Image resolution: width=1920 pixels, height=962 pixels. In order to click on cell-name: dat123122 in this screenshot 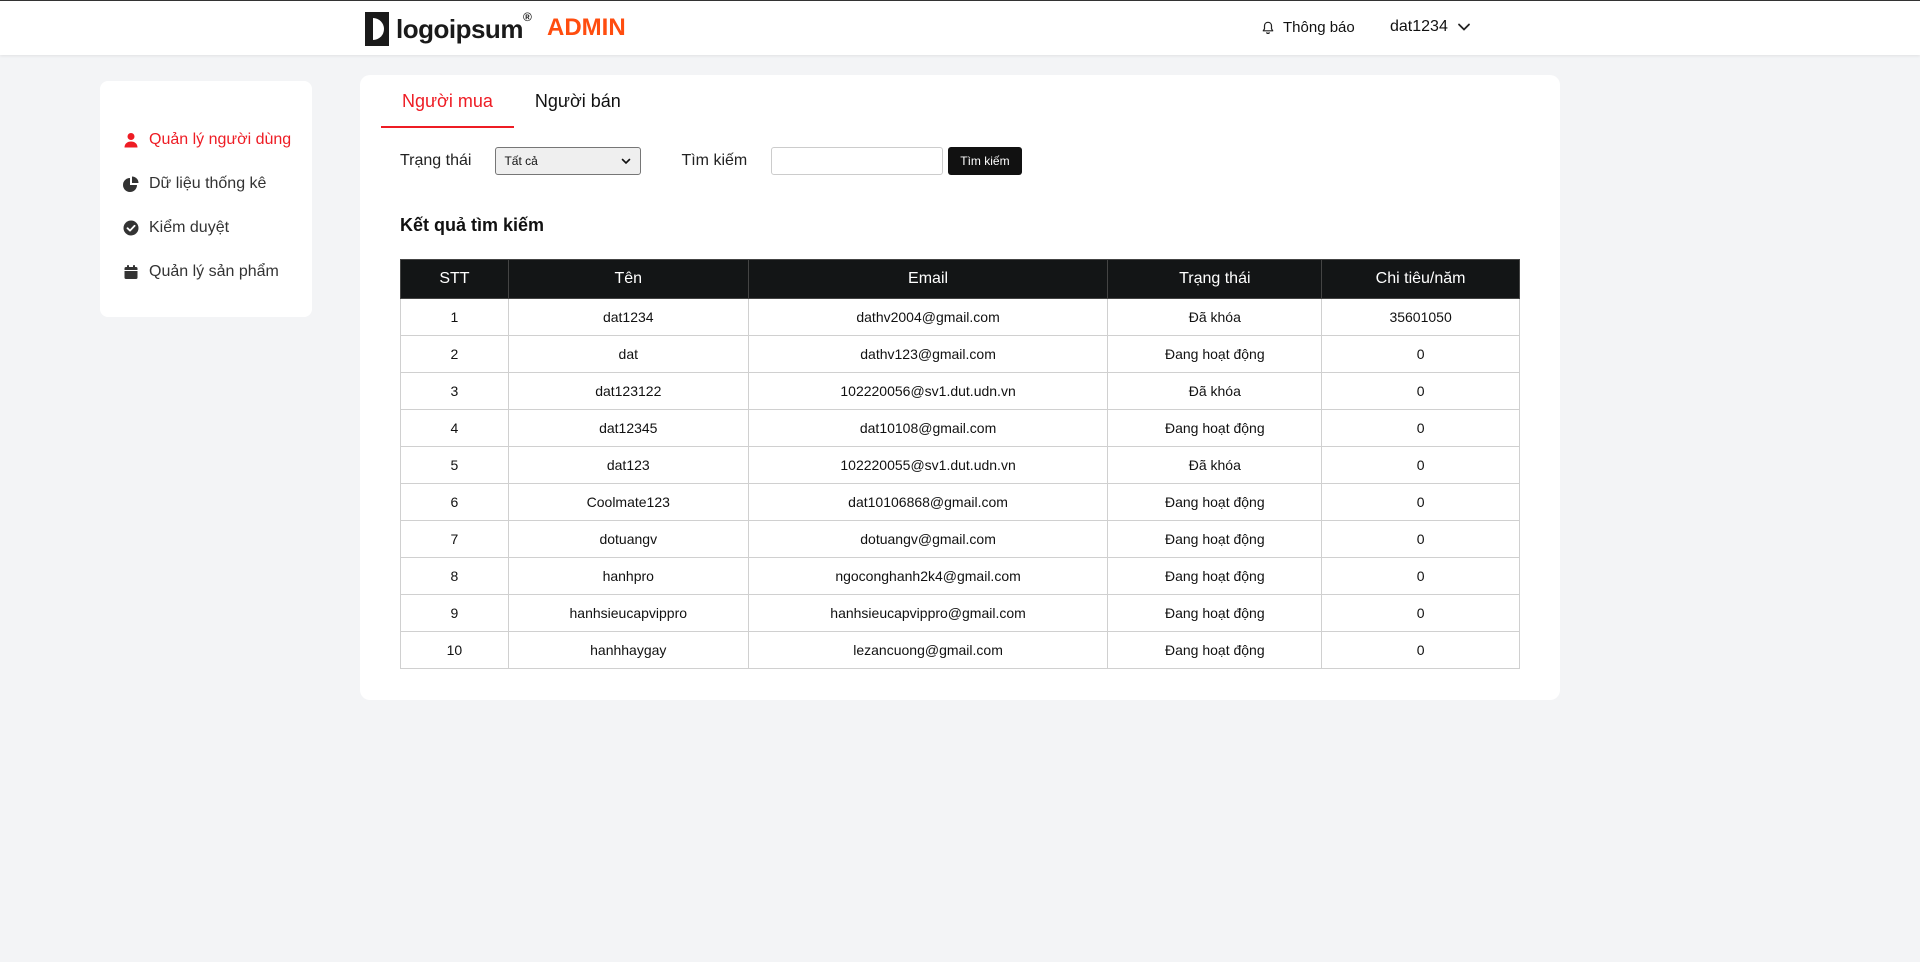, I will do `click(628, 391)`.